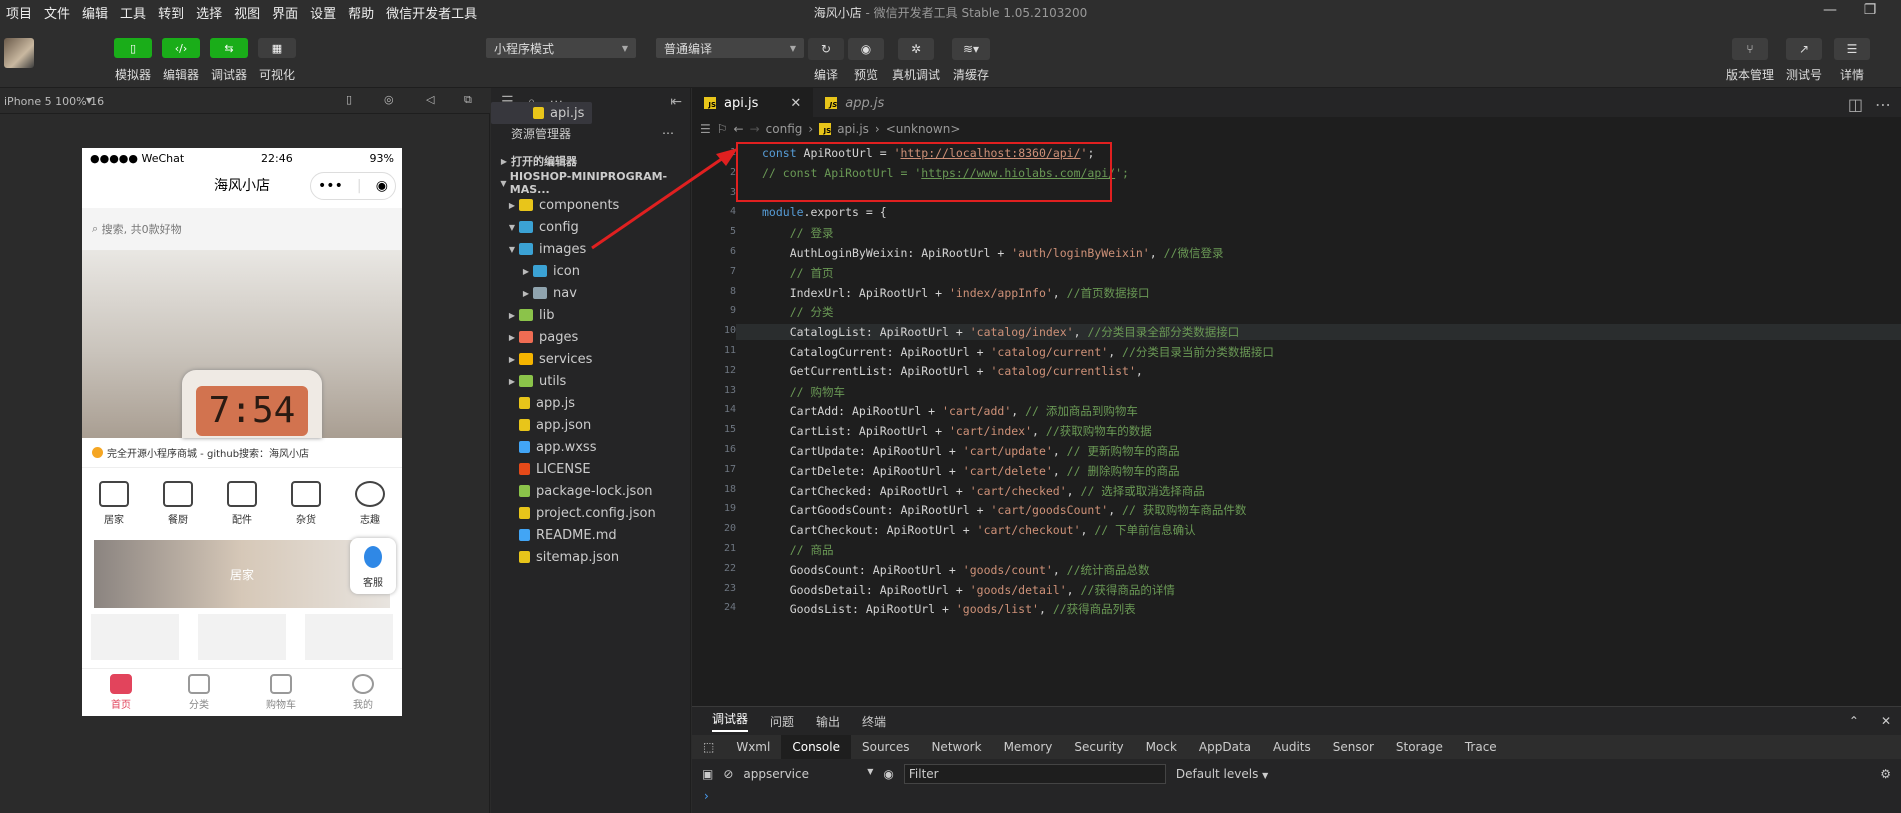 The width and height of the screenshot is (1901, 813). I want to click on breadcrumb-item: <unknown>, so click(923, 129).